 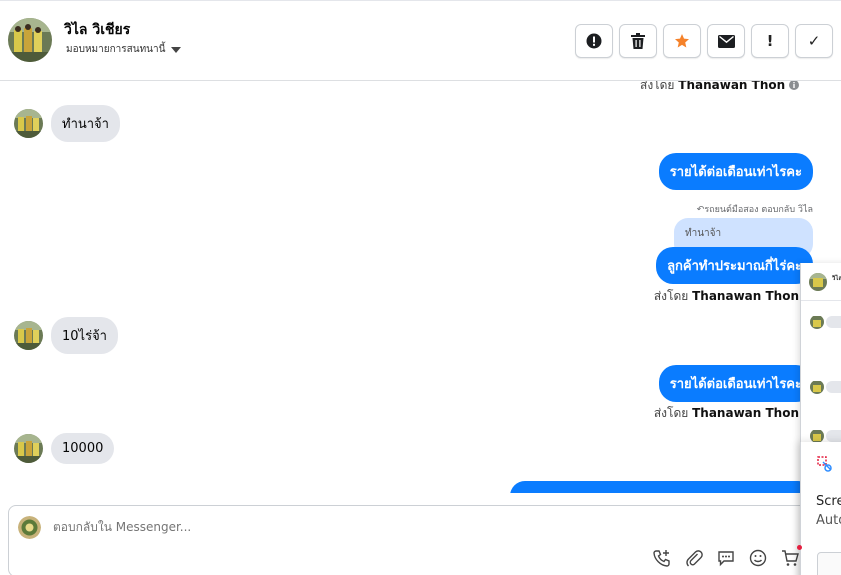 What do you see at coordinates (694, 558) in the screenshot?
I see `paperclip-icon` at bounding box center [694, 558].